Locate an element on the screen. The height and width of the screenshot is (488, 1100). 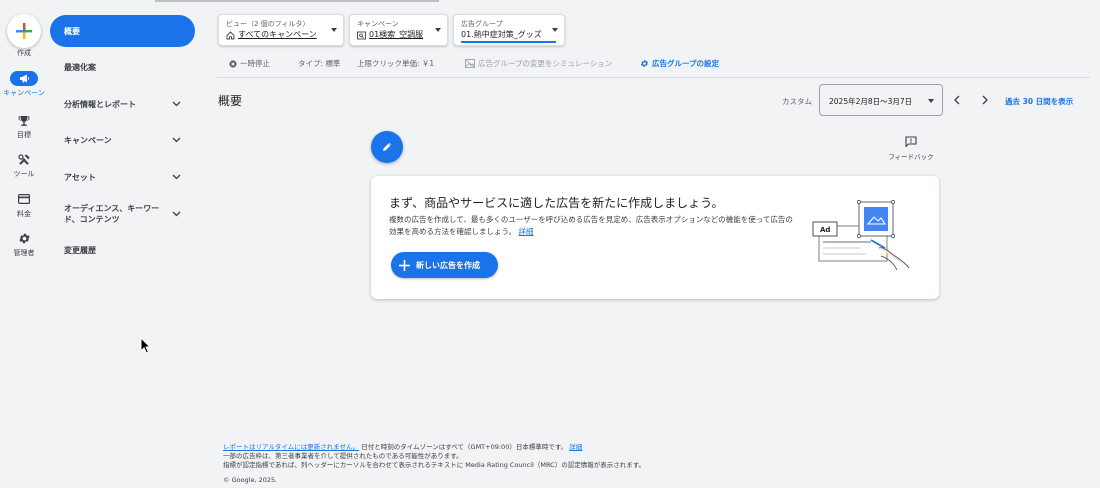
sidebar-item-insights-reports: 分析情報とレポート is located at coordinates (122, 104).